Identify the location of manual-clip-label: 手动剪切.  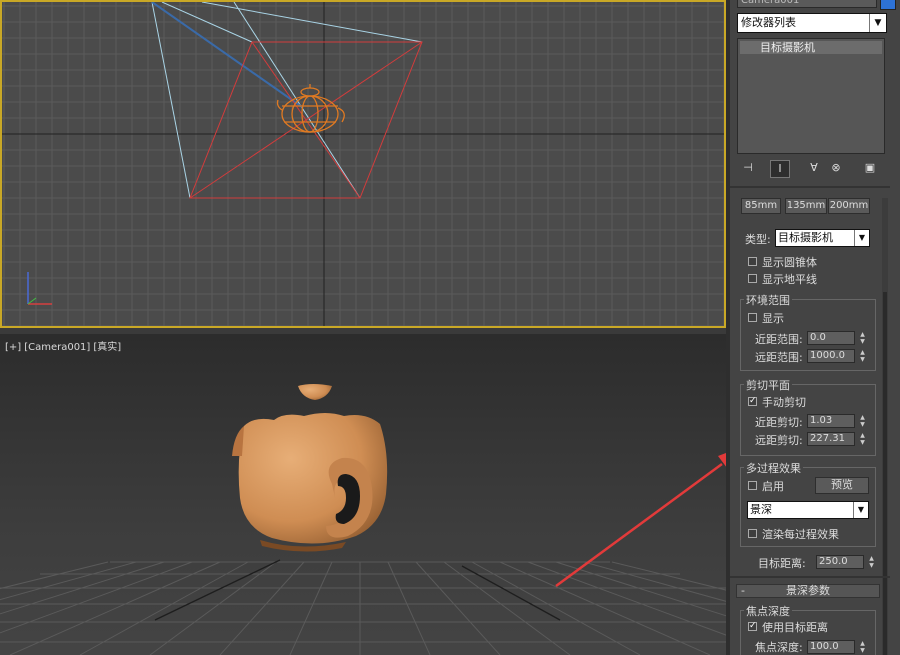
(784, 402).